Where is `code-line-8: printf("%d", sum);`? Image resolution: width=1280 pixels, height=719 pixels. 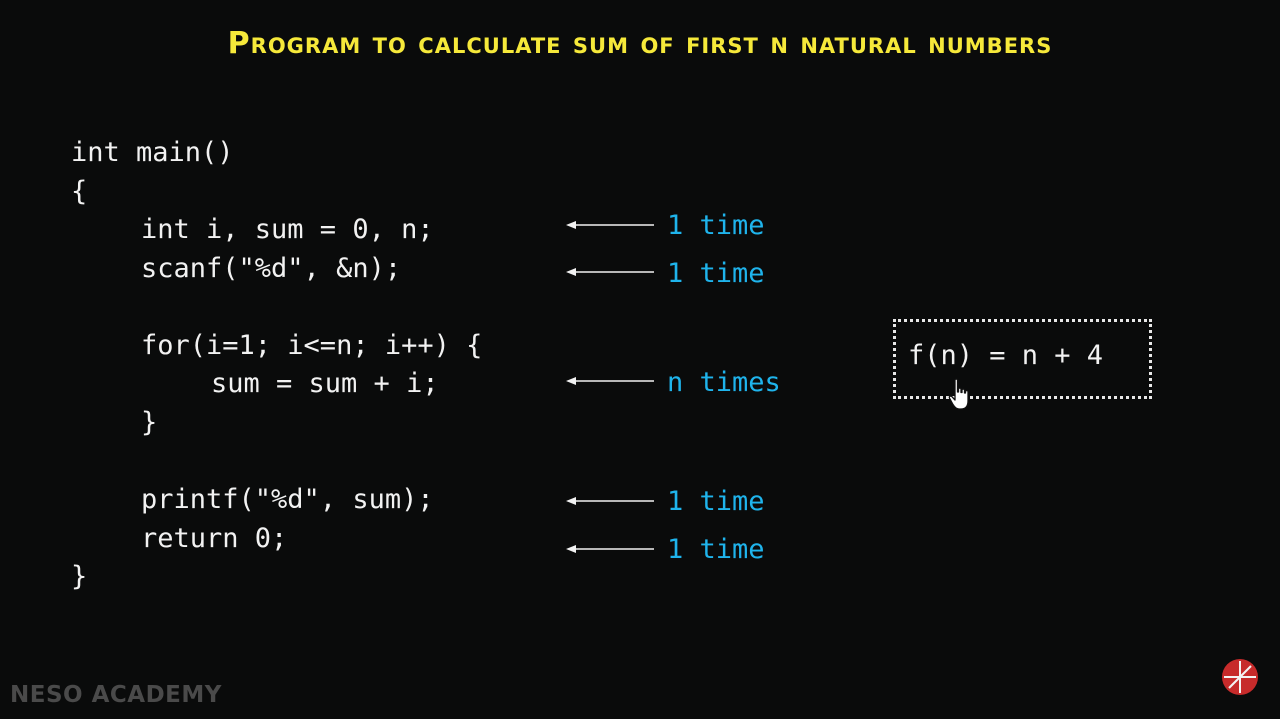
code-line-8: printf("%d", sum); is located at coordinates (287, 499).